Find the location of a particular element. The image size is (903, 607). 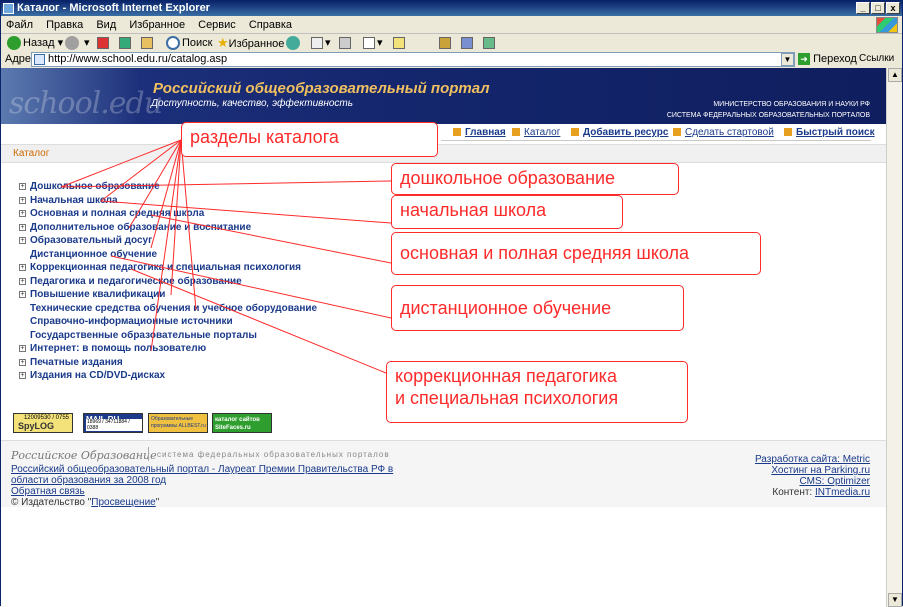

allbest-label: Образовательные программы ALLBEST.ru is located at coordinates (178, 422).